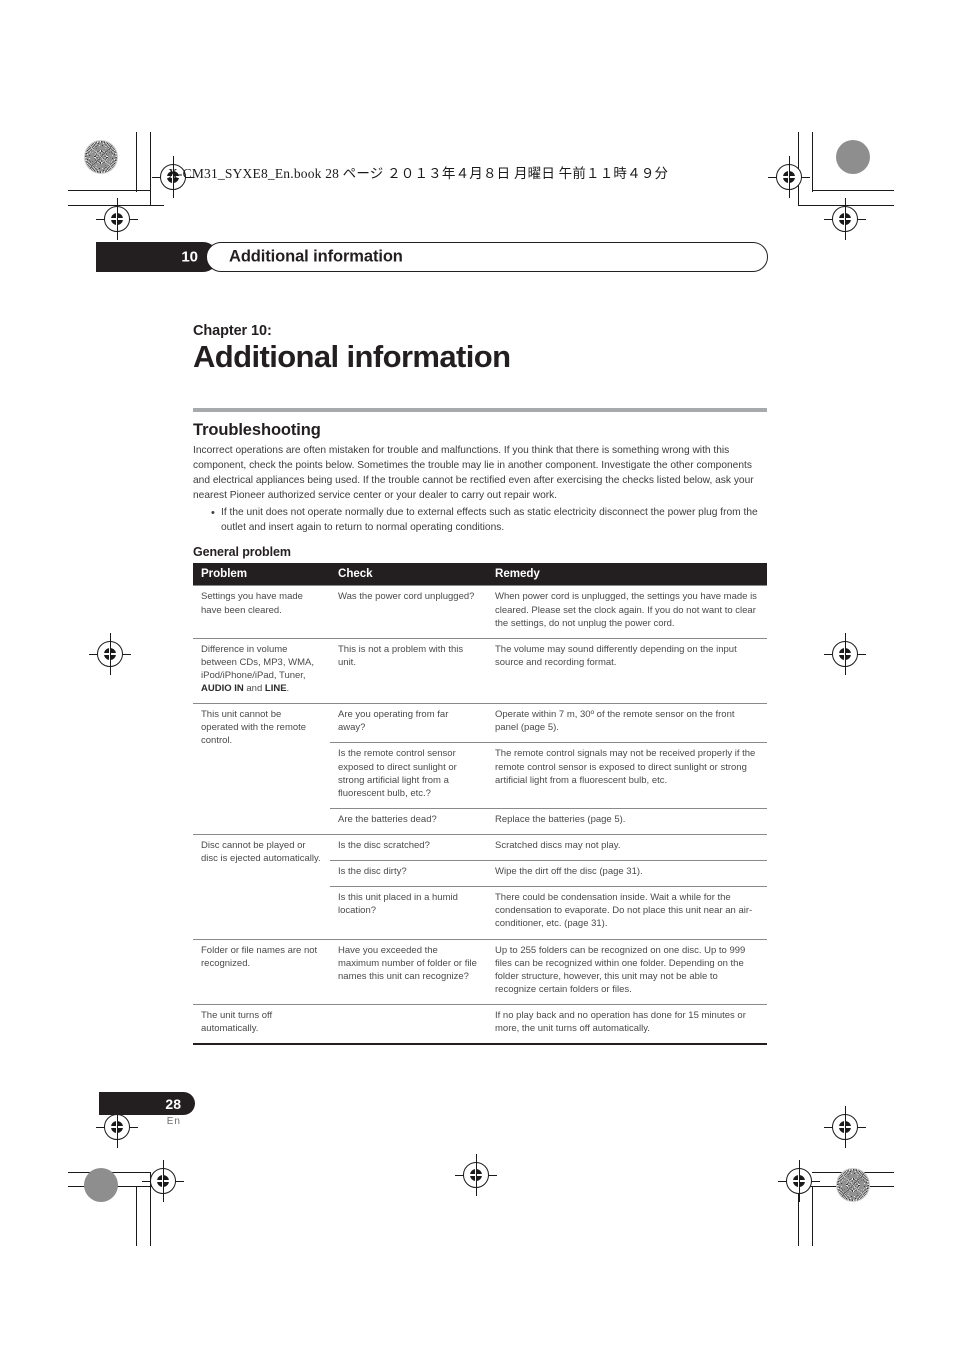  What do you see at coordinates (173, 1103) in the screenshot?
I see `page-number: 28` at bounding box center [173, 1103].